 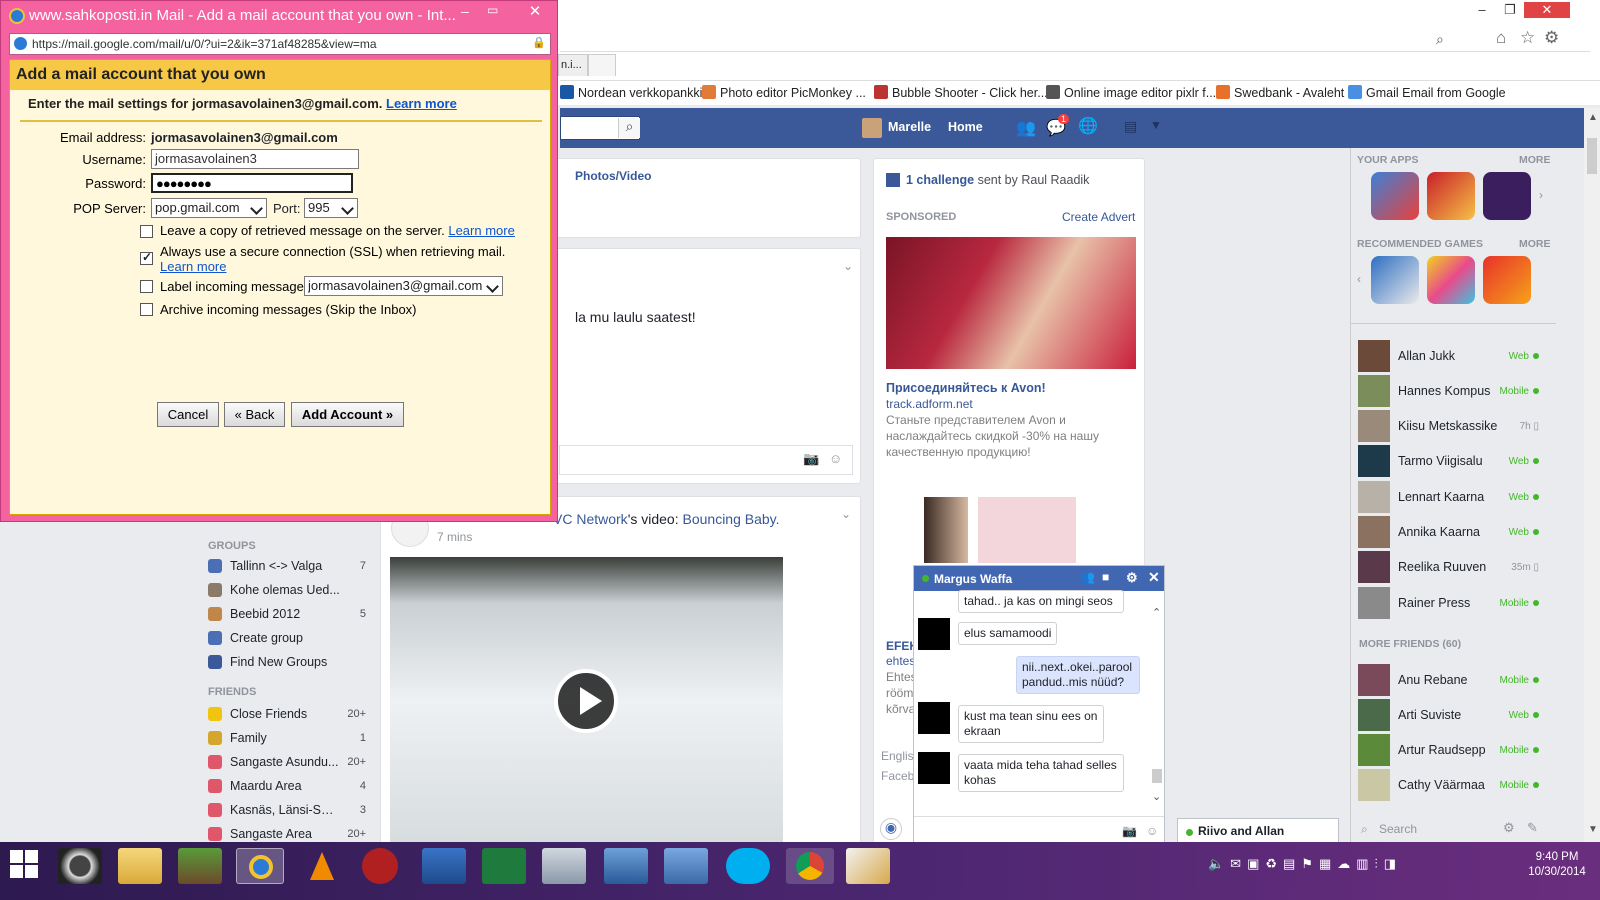 What do you see at coordinates (1557, 865) in the screenshot?
I see `system-clock: 9:40 PM 10/30/2014` at bounding box center [1557, 865].